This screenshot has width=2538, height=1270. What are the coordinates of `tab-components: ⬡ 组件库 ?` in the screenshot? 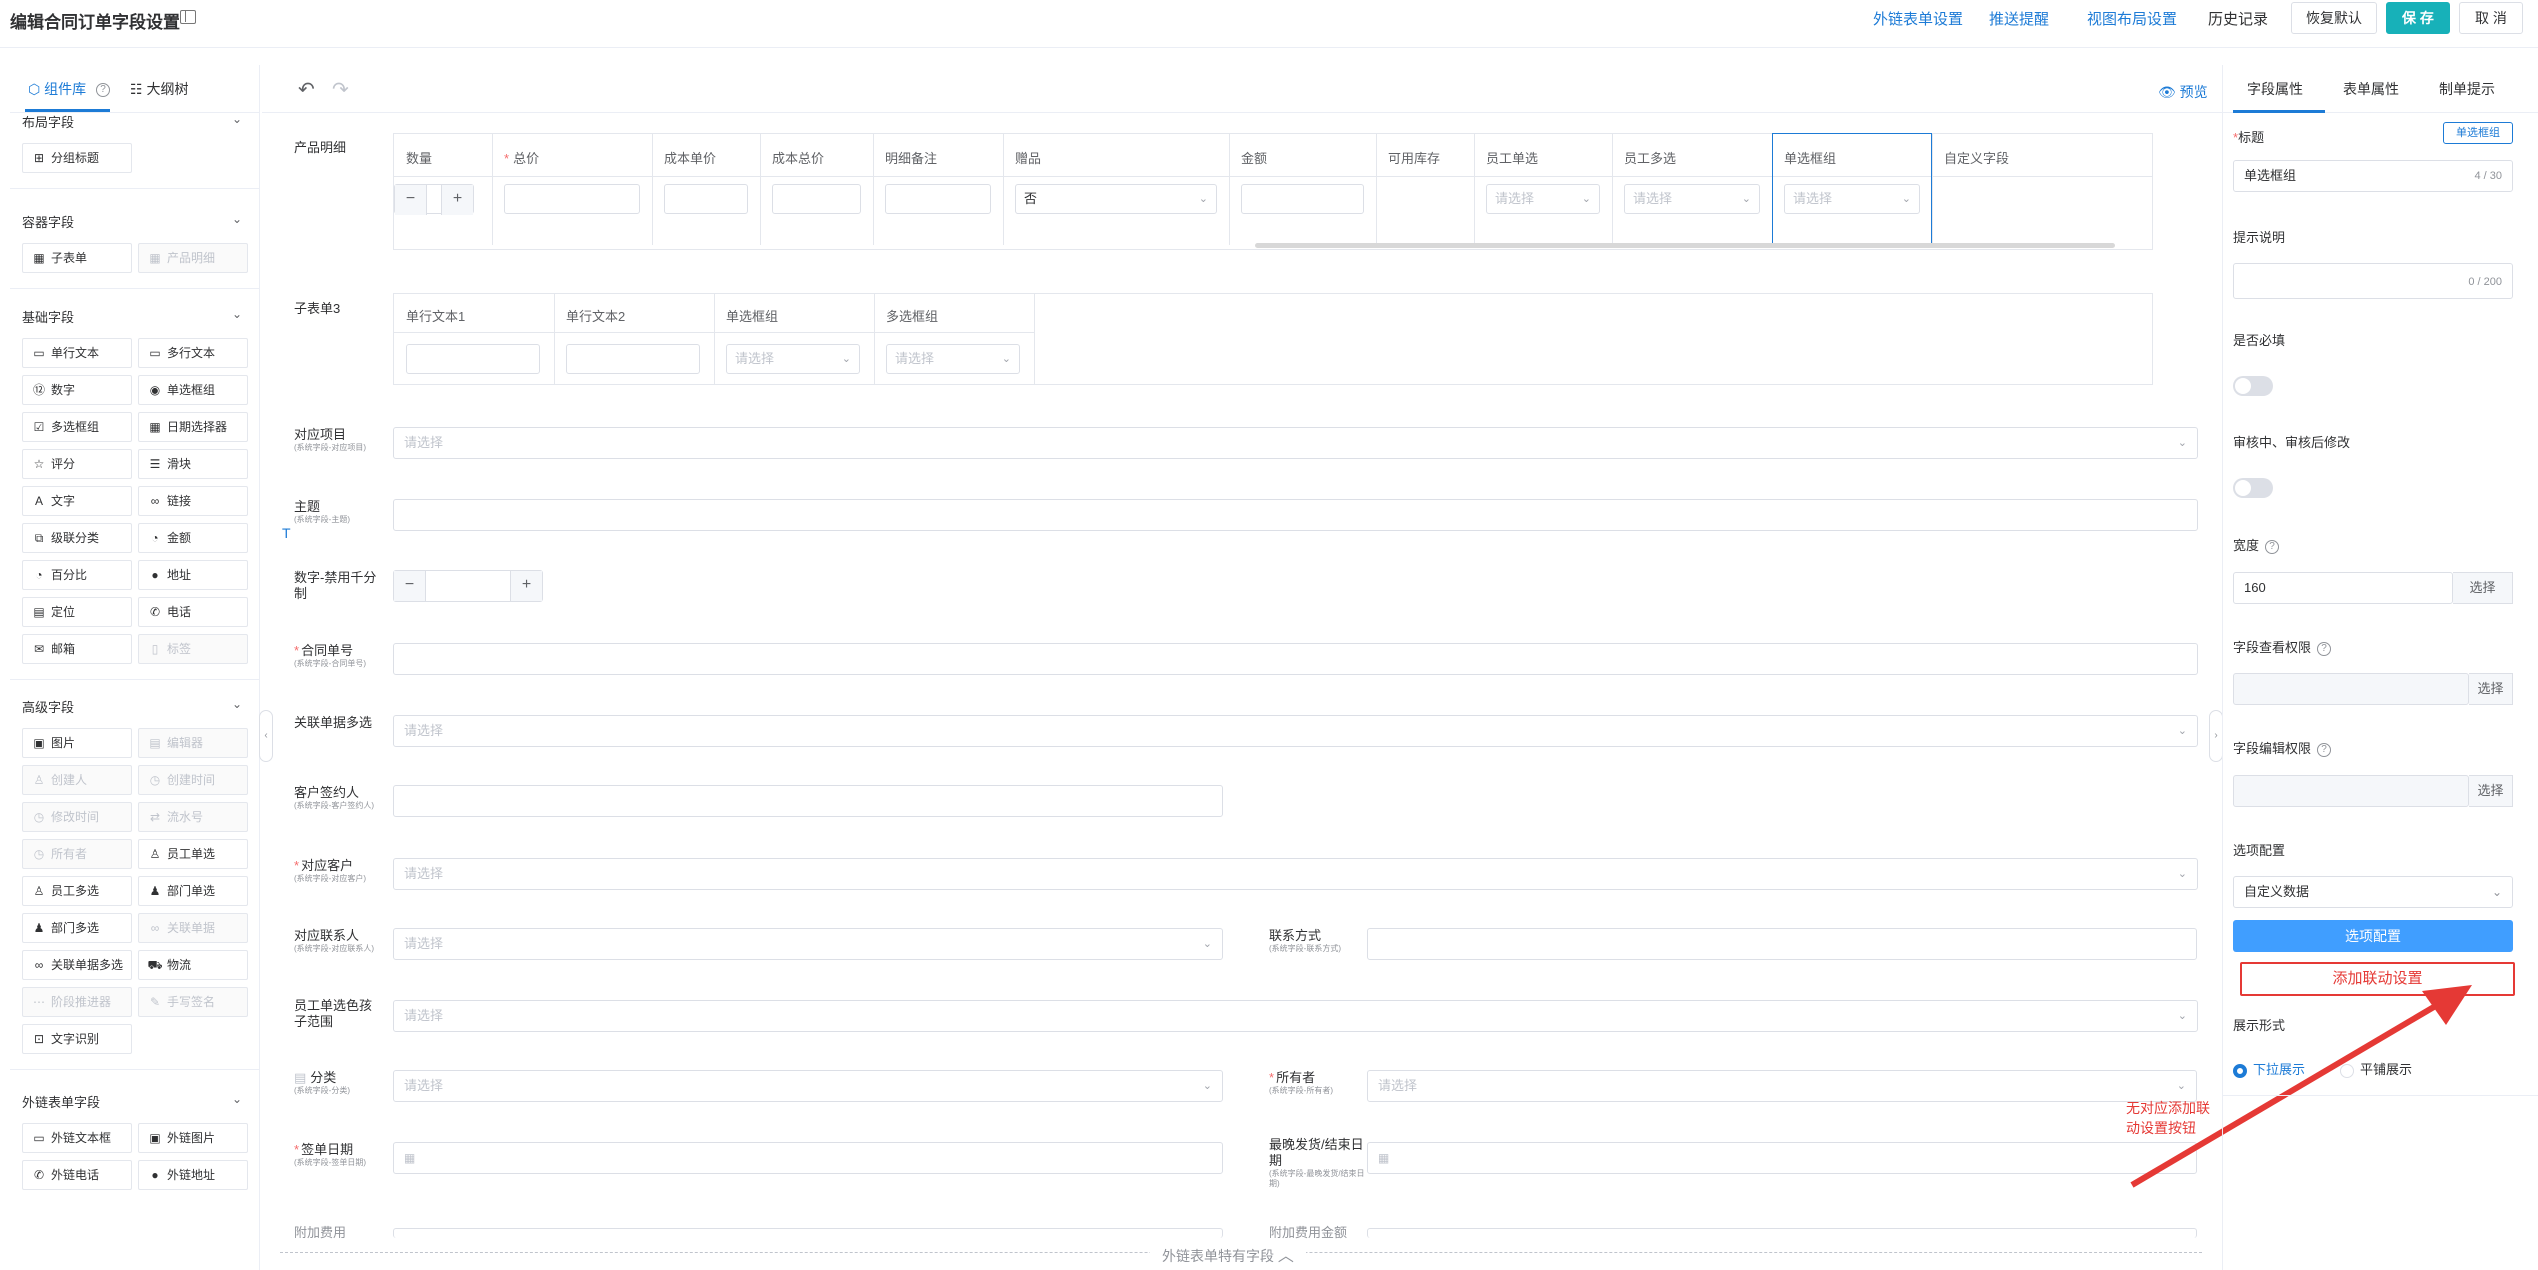 It's located at (69, 89).